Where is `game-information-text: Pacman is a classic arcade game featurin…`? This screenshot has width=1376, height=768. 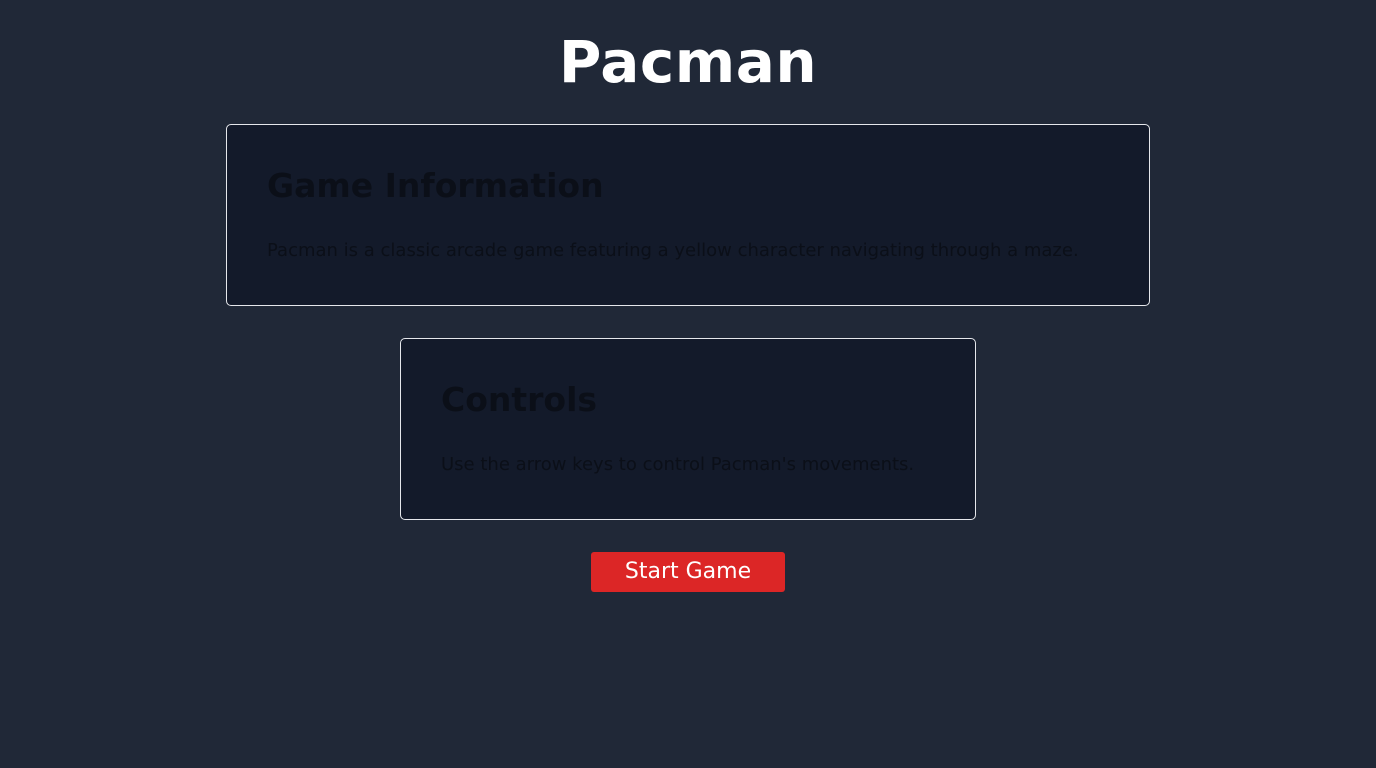 game-information-text: Pacman is a classic arcade game featurin… is located at coordinates (673, 250).